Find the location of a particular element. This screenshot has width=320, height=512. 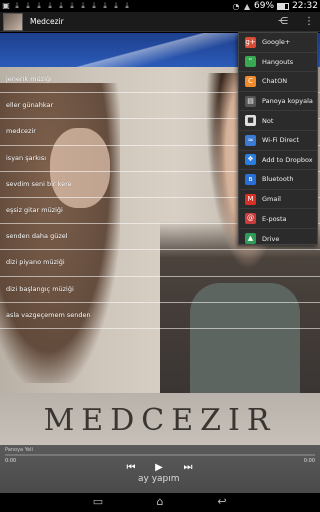

back-icon: ↩ is located at coordinates (222, 502).